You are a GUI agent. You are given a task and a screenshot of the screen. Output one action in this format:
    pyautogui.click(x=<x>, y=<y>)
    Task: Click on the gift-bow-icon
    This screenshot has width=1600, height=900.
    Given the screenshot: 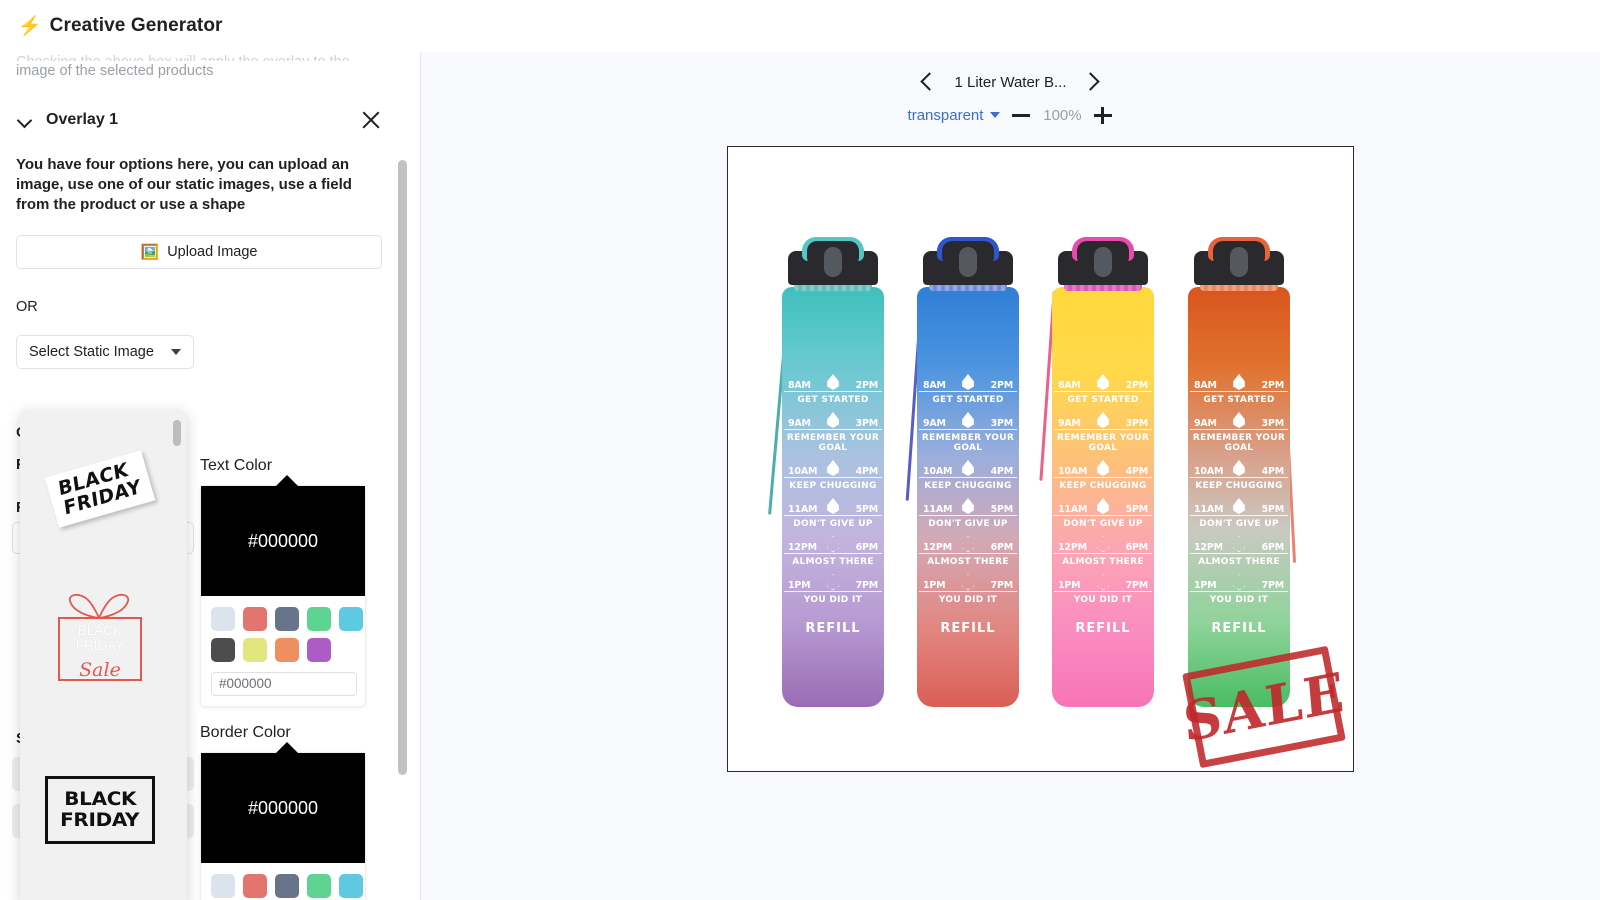 What is the action you would take?
    pyautogui.click(x=99, y=606)
    